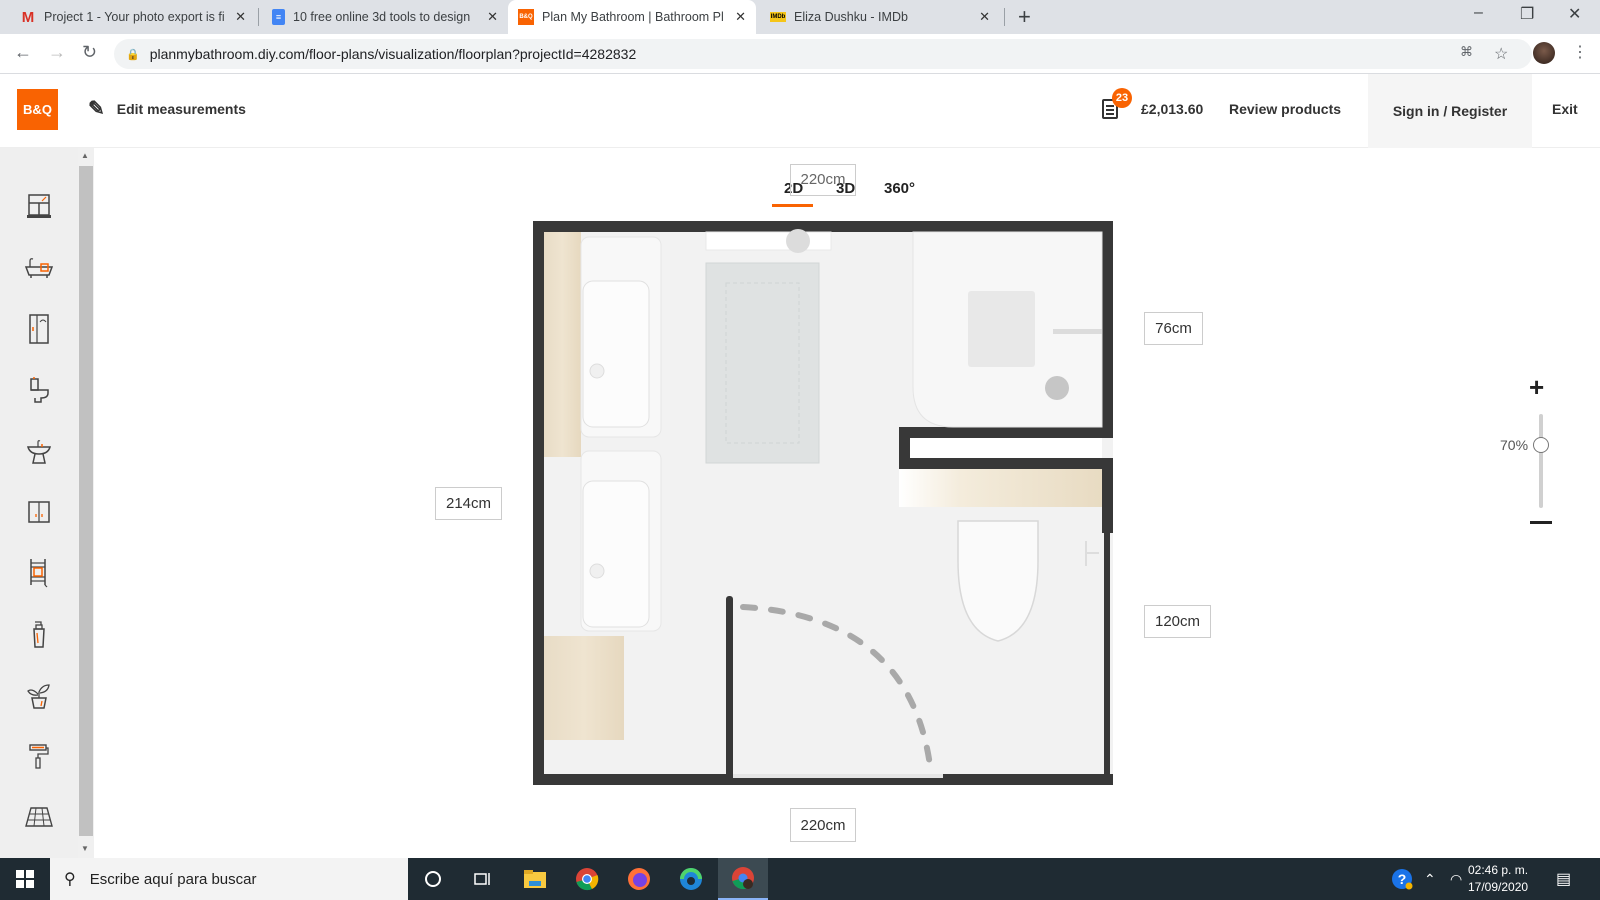 This screenshot has width=1600, height=900. What do you see at coordinates (37, 109) in the screenshot?
I see `bq-logo: B&Q` at bounding box center [37, 109].